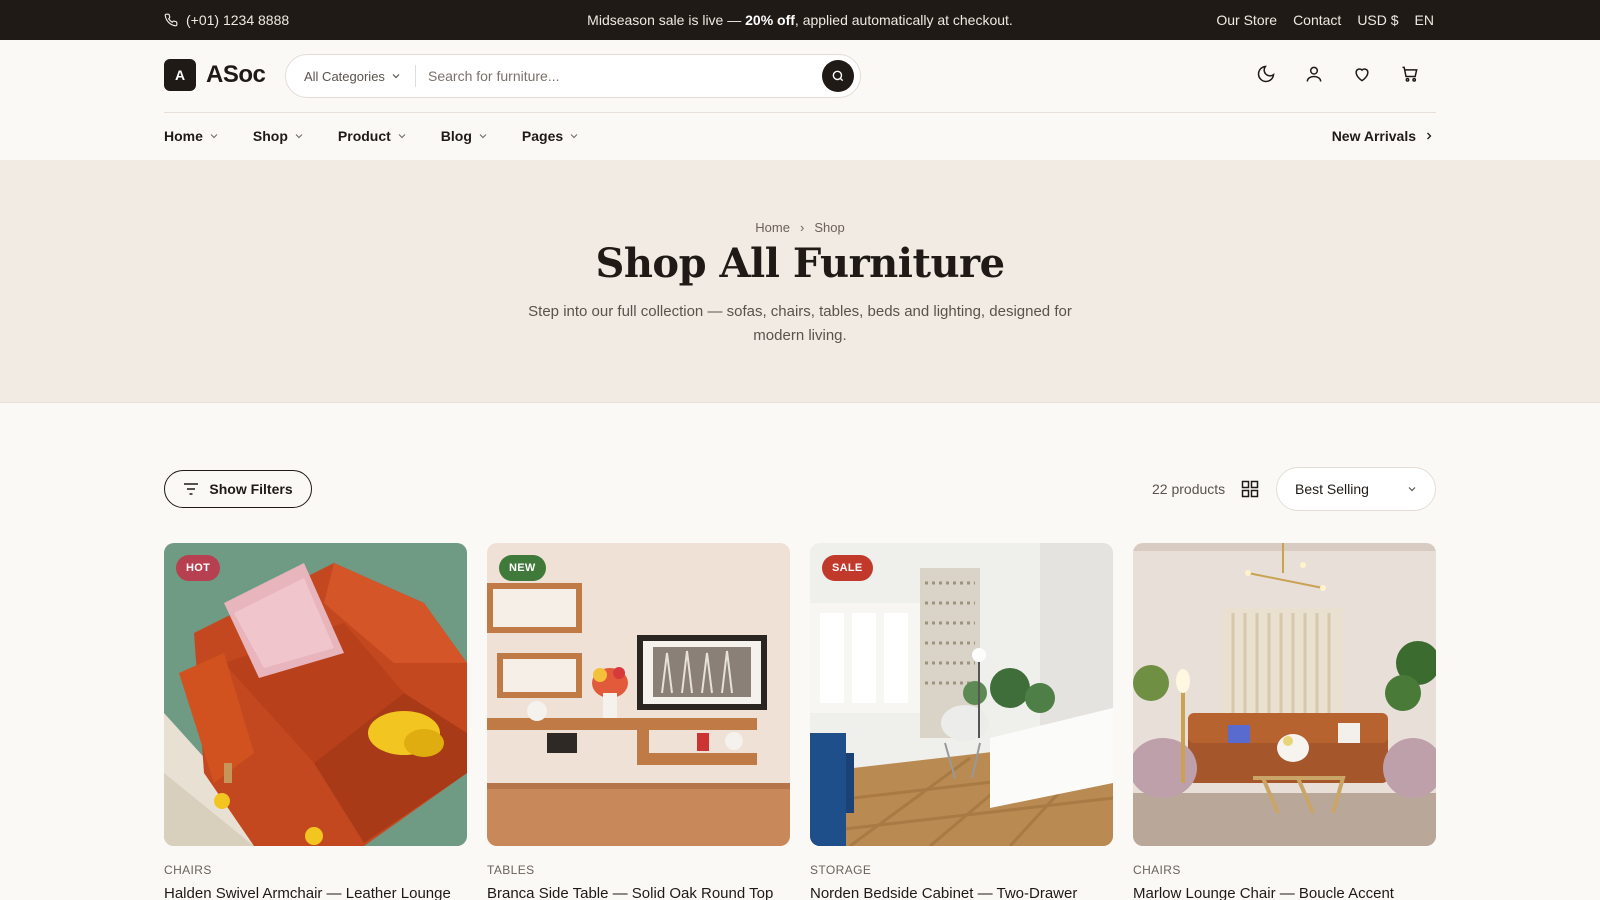 This screenshot has height=900, width=1600. What do you see at coordinates (841, 870) in the screenshot?
I see `product-category: STORAGE` at bounding box center [841, 870].